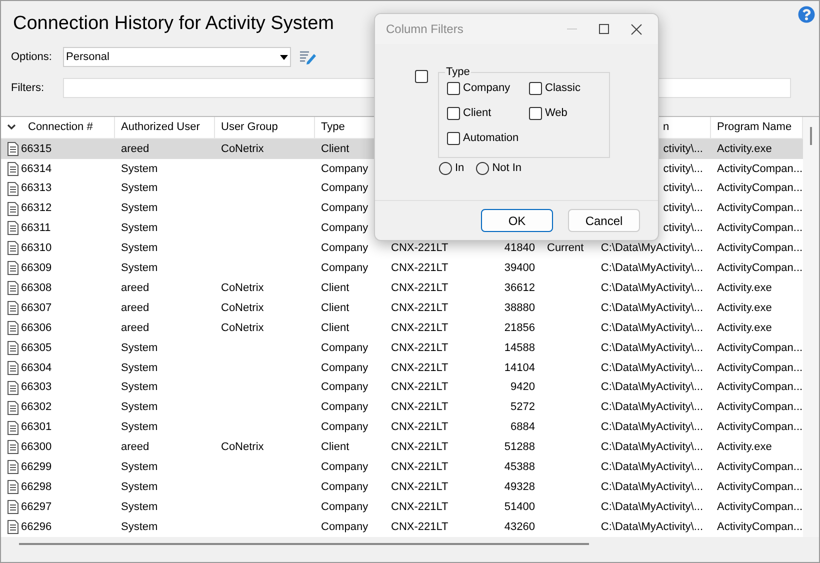 The width and height of the screenshot is (820, 563). Describe the element at coordinates (36, 288) in the screenshot. I see `table-cell-text: 66308` at that location.